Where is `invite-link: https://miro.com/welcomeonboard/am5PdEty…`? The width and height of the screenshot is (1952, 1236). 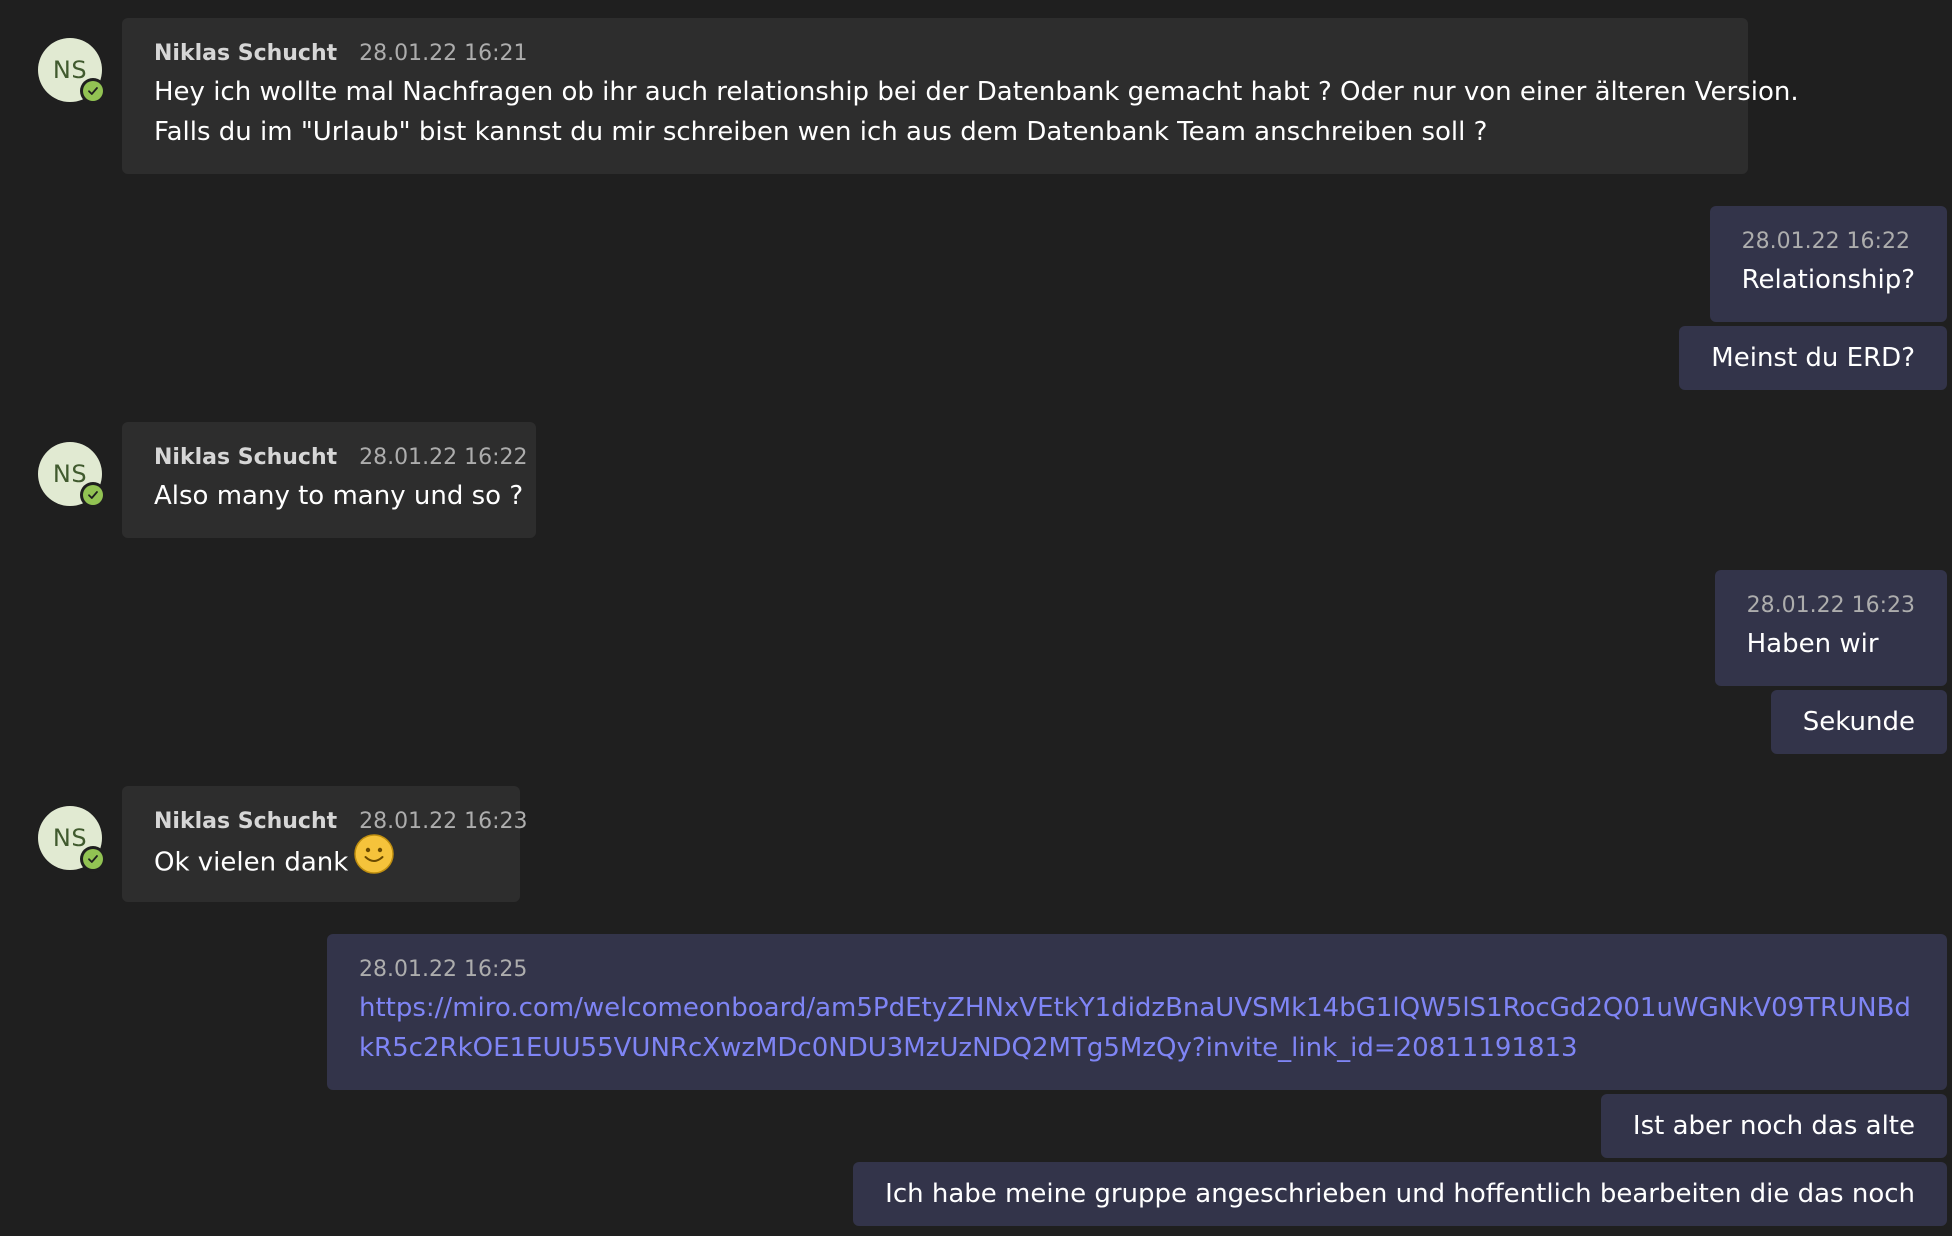
invite-link: https://miro.com/welcomeonboard/am5PdEty… is located at coordinates (1137, 1028).